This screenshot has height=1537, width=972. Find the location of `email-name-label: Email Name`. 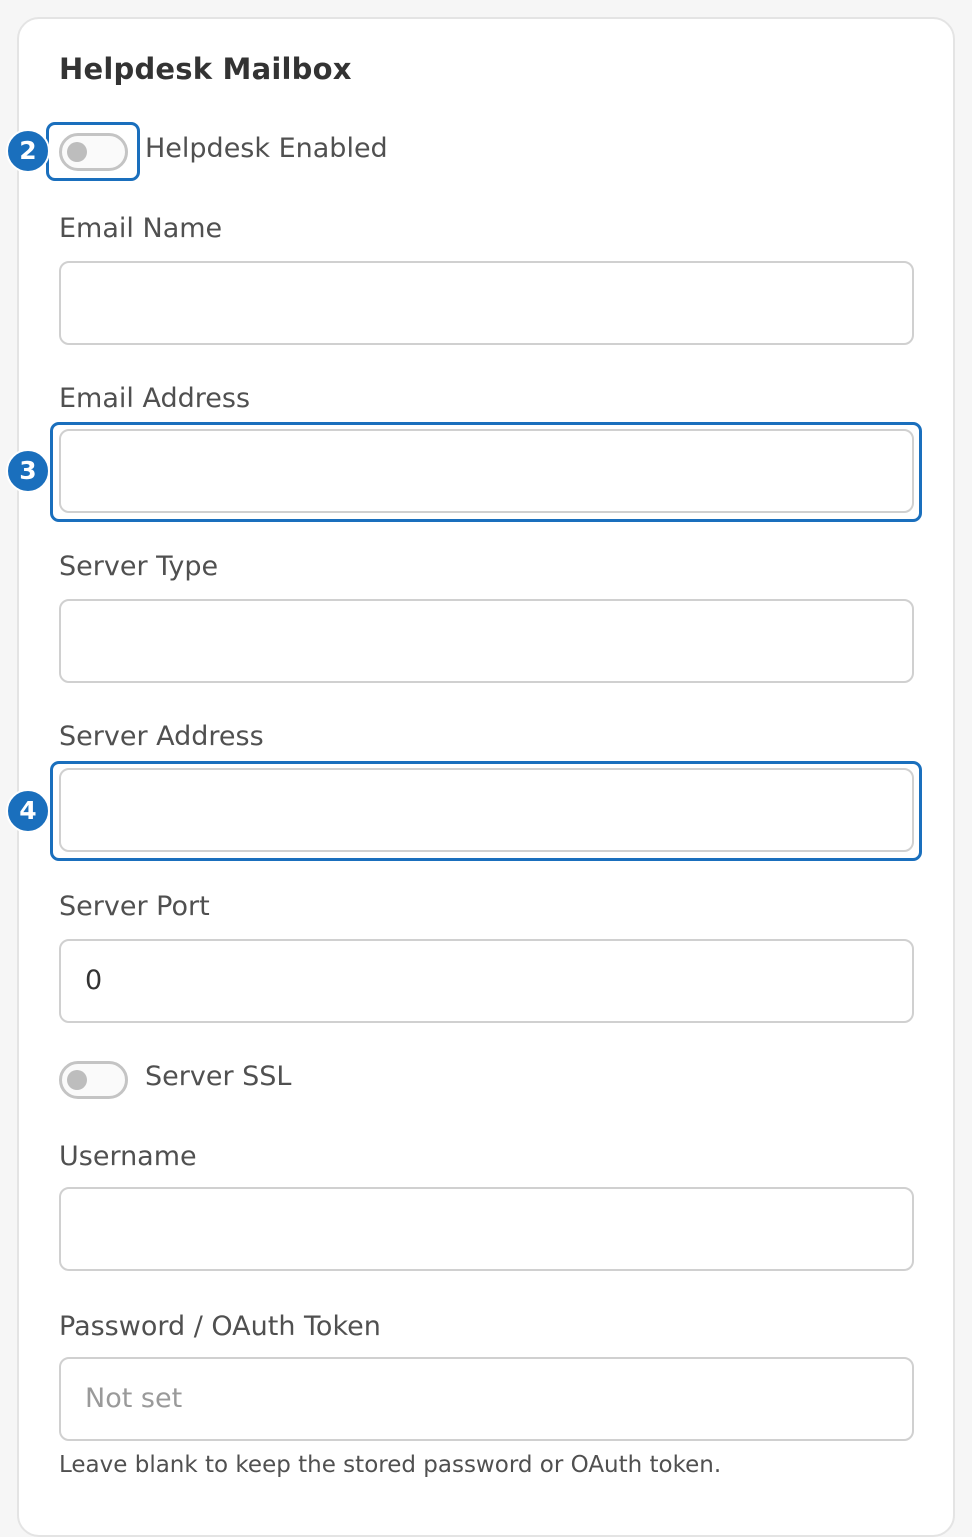

email-name-label: Email Name is located at coordinates (141, 228).